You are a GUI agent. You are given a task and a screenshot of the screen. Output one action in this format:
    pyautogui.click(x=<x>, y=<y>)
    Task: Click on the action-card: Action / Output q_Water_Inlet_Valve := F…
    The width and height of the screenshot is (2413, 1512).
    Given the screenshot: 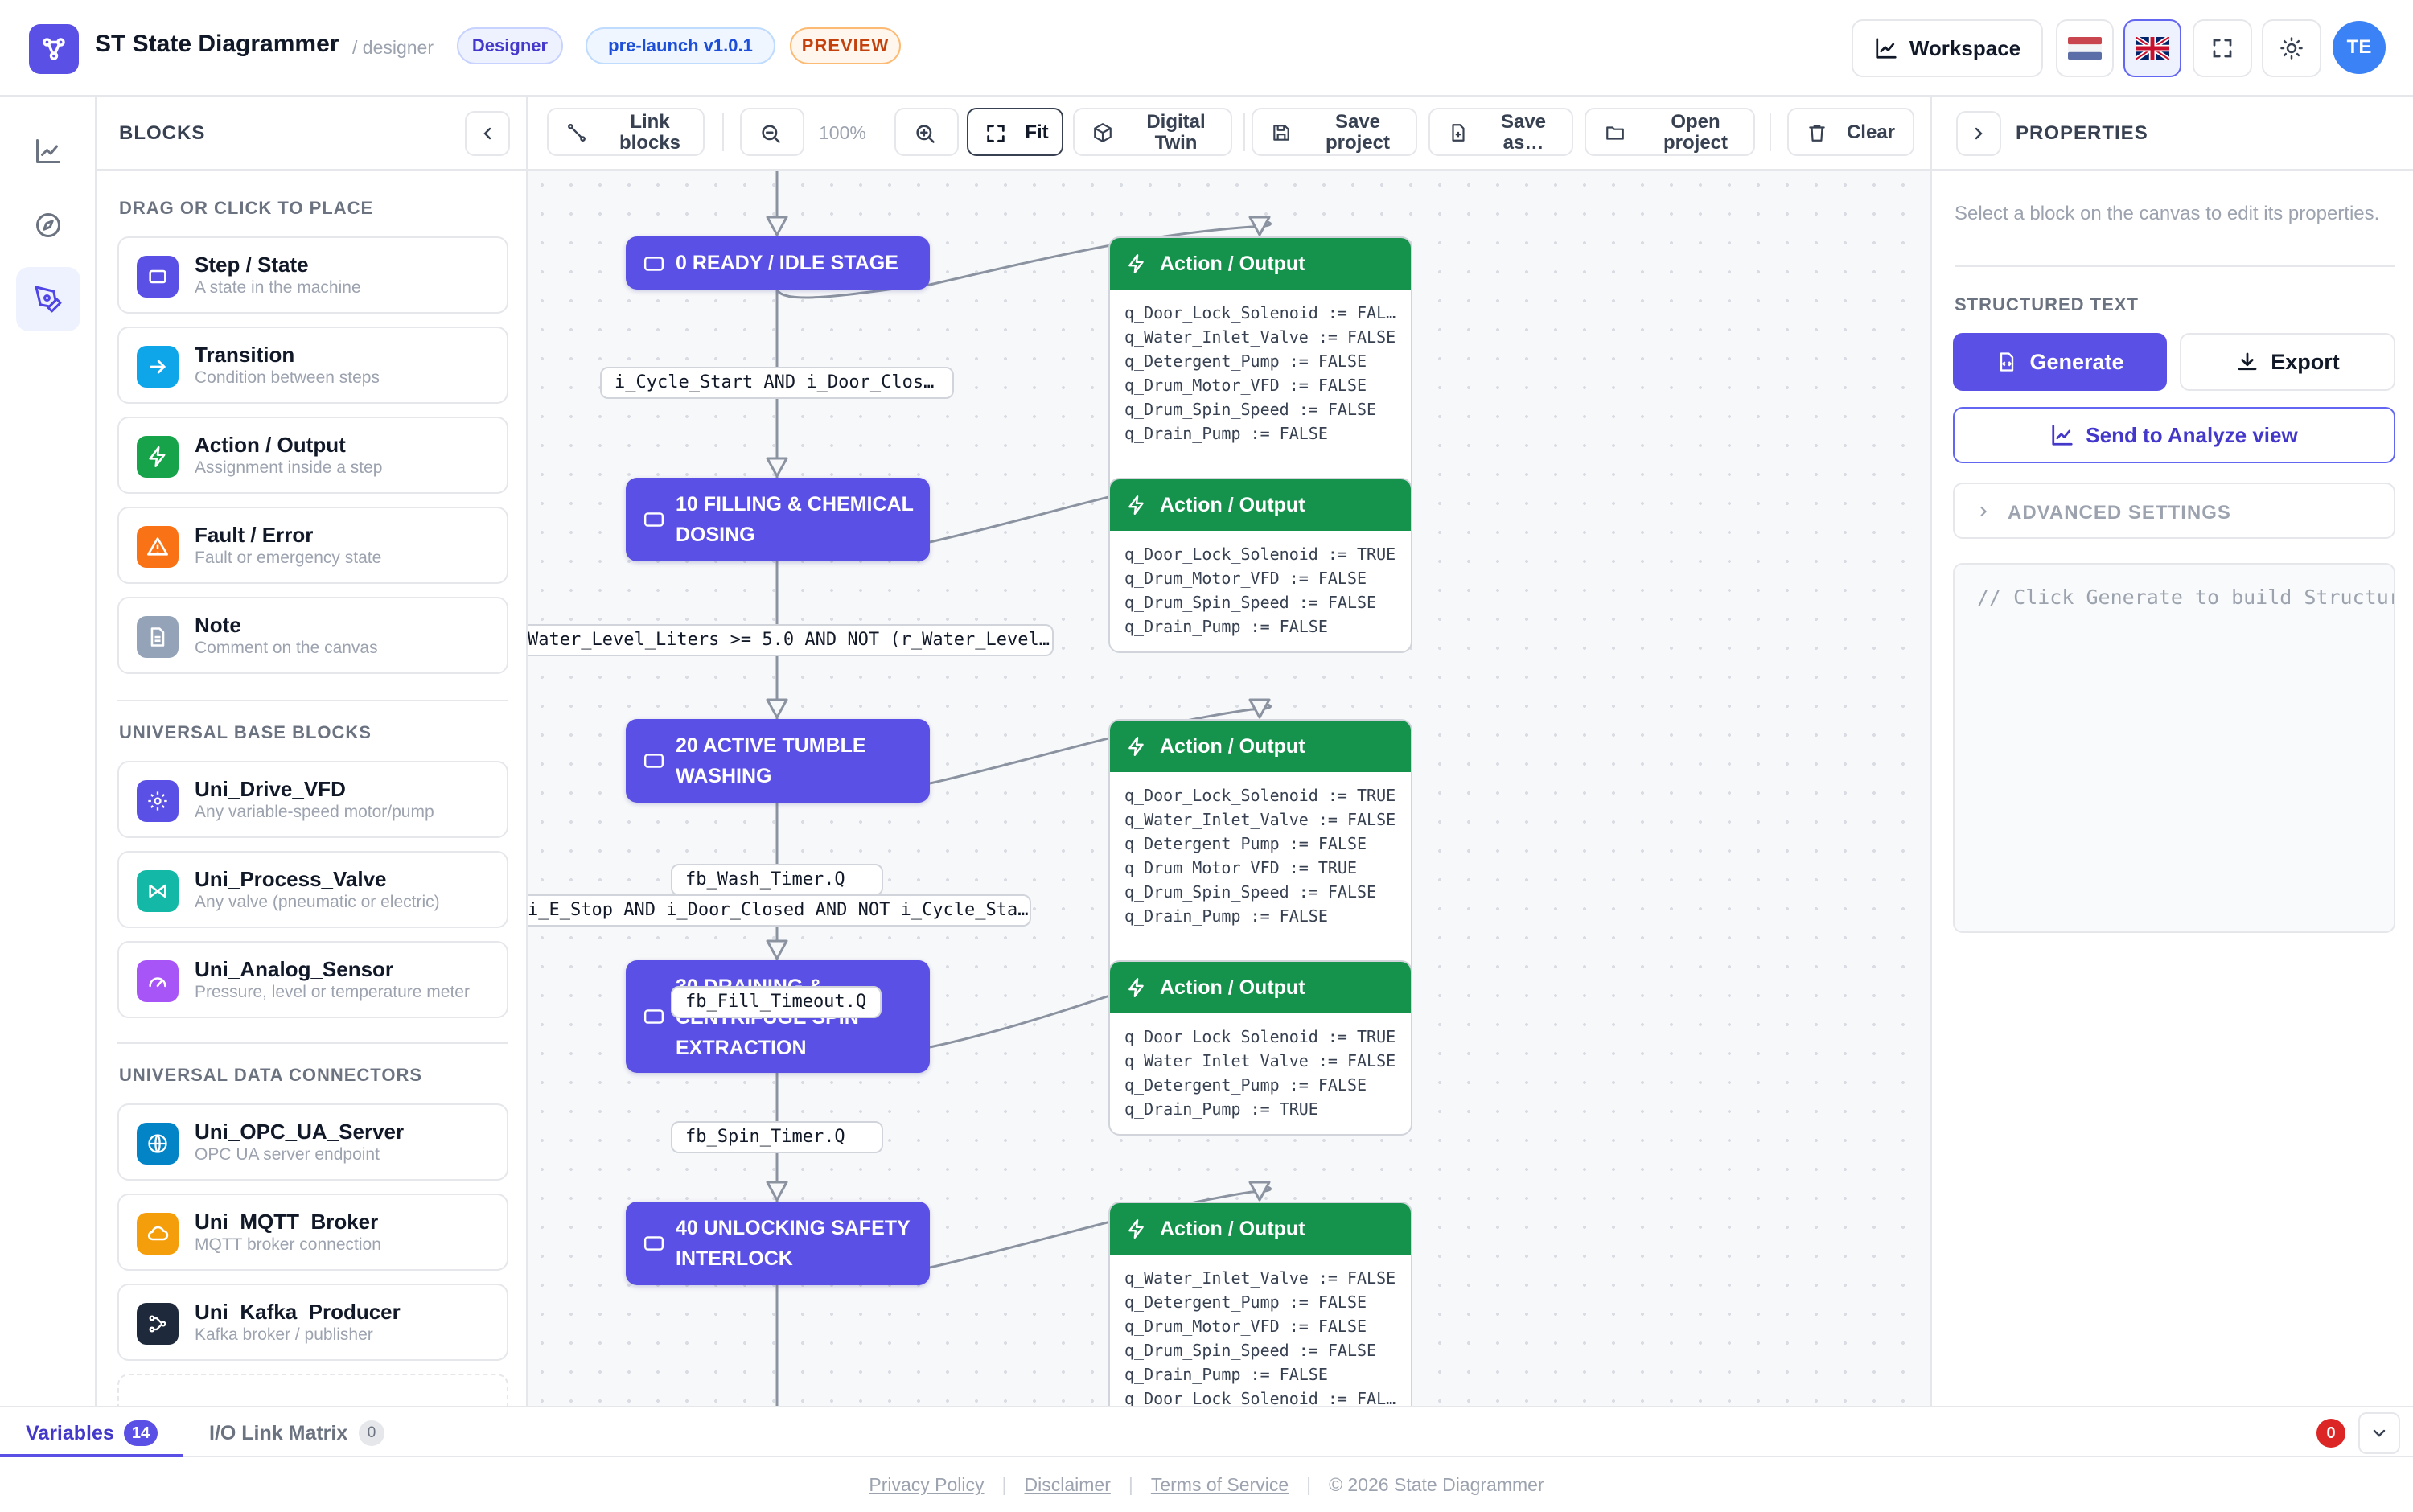 What is the action you would take?
    pyautogui.click(x=1260, y=1304)
    